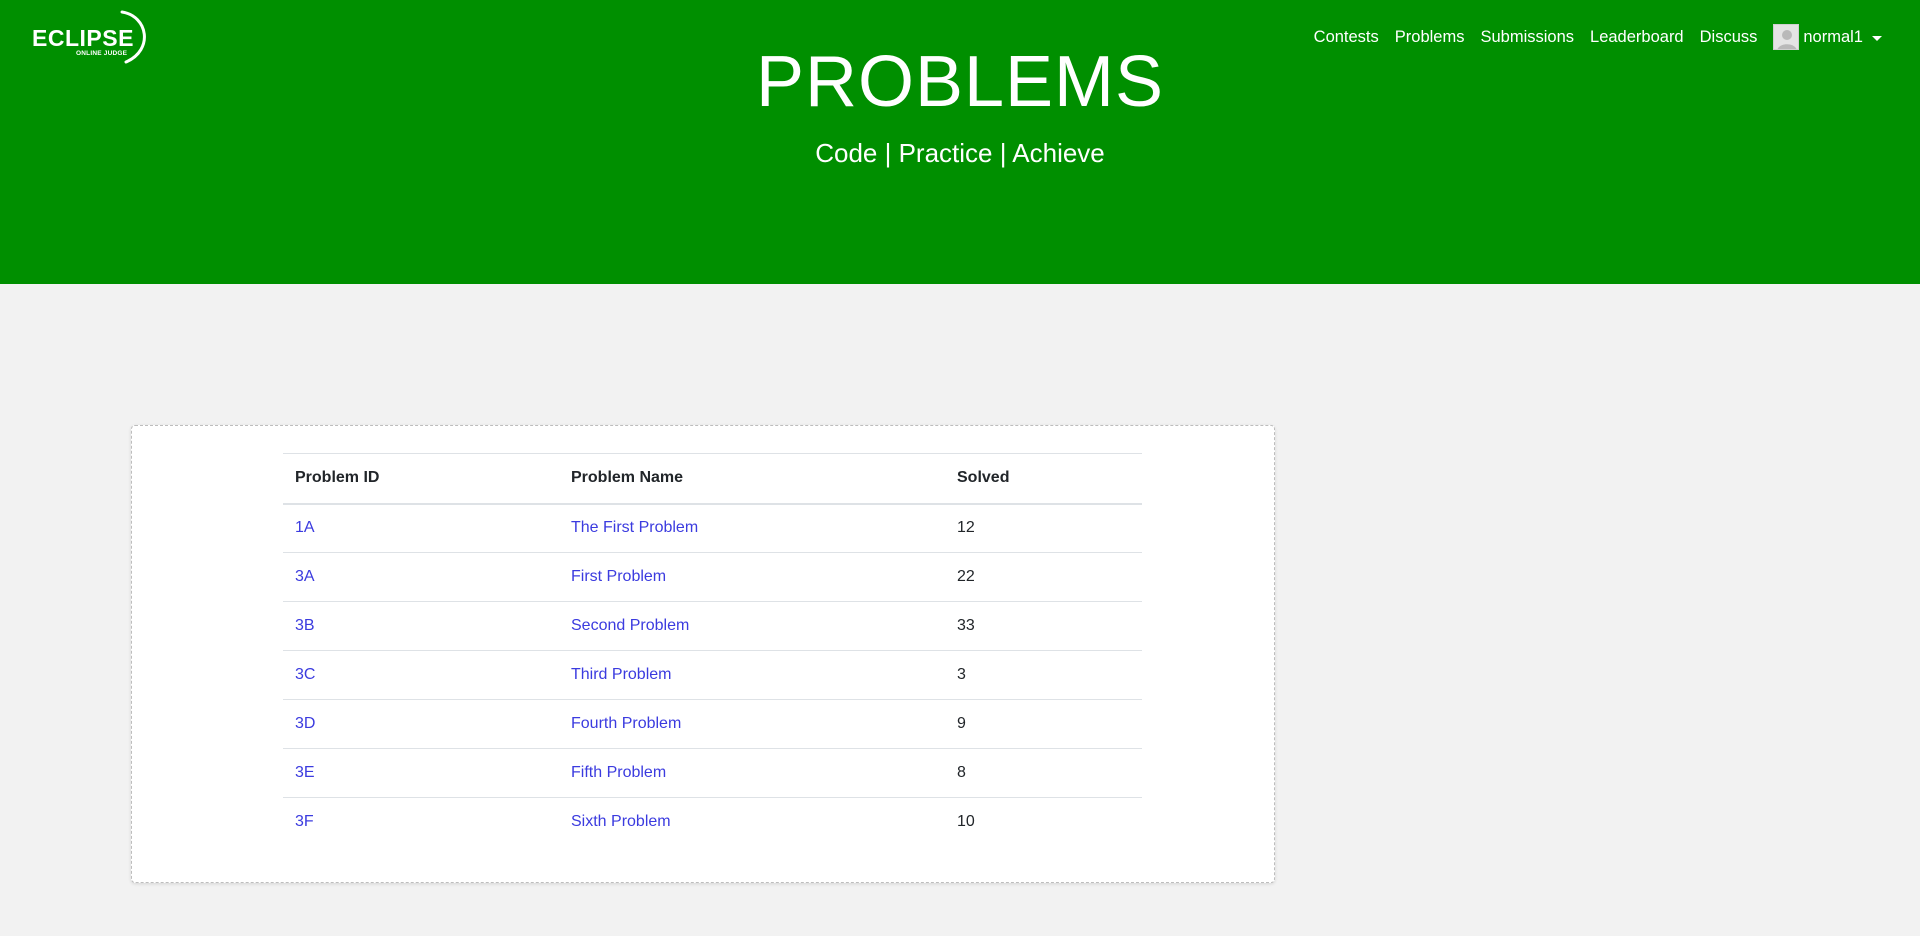 The width and height of the screenshot is (1920, 936). What do you see at coordinates (966, 822) in the screenshot?
I see `solved-count: 10` at bounding box center [966, 822].